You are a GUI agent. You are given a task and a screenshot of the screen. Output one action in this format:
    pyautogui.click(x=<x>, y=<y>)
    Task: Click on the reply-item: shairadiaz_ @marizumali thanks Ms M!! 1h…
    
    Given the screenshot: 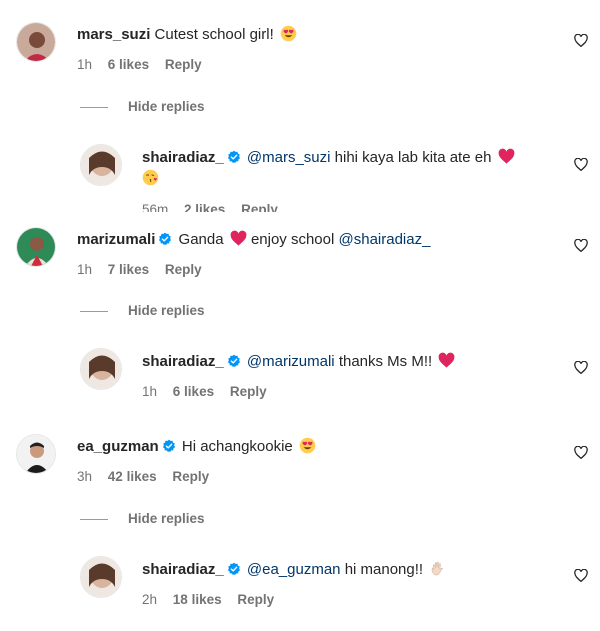 What is the action you would take?
    pyautogui.click(x=300, y=377)
    